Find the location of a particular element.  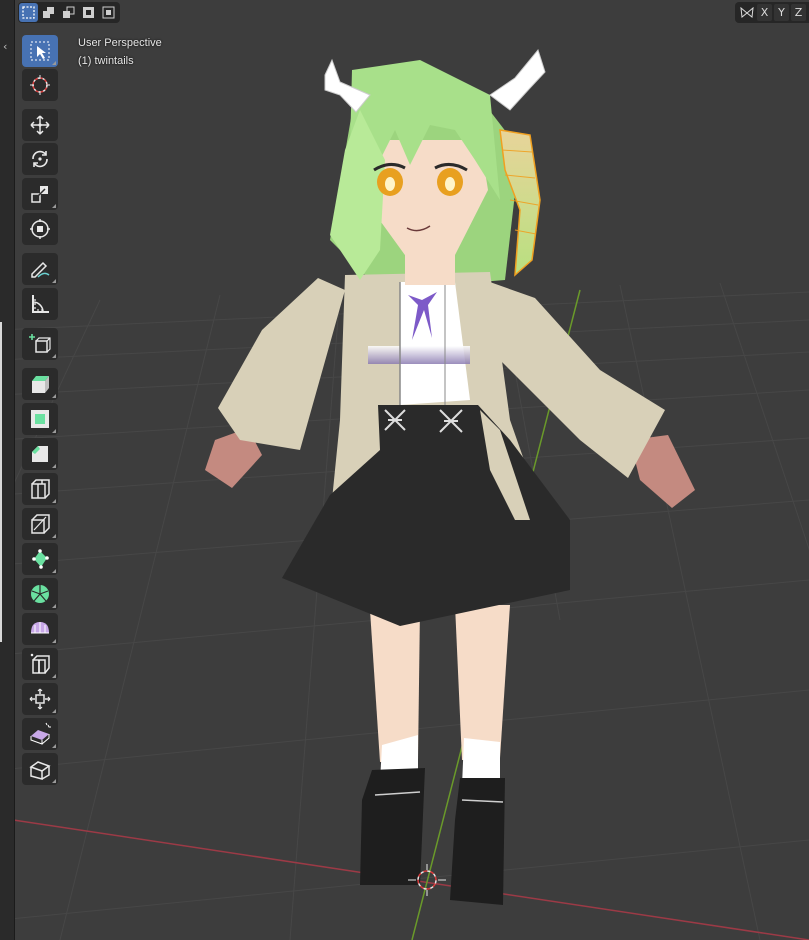

move-arrows-icon is located at coordinates (40, 125).